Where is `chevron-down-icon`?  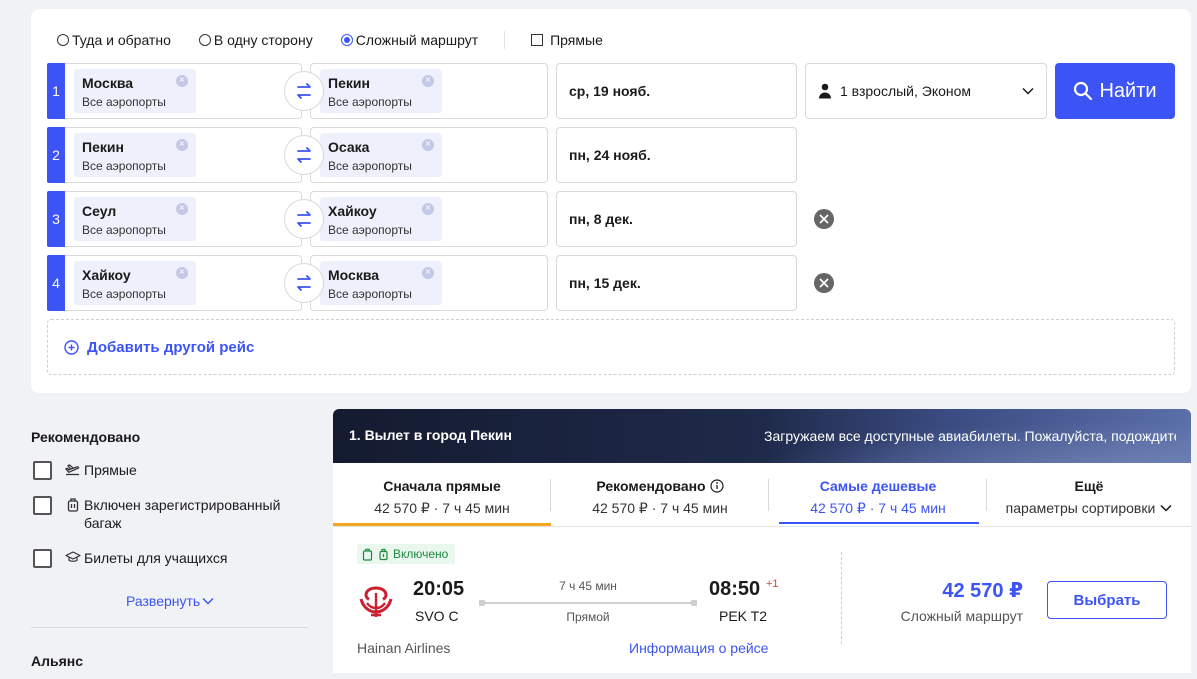 chevron-down-icon is located at coordinates (1028, 91).